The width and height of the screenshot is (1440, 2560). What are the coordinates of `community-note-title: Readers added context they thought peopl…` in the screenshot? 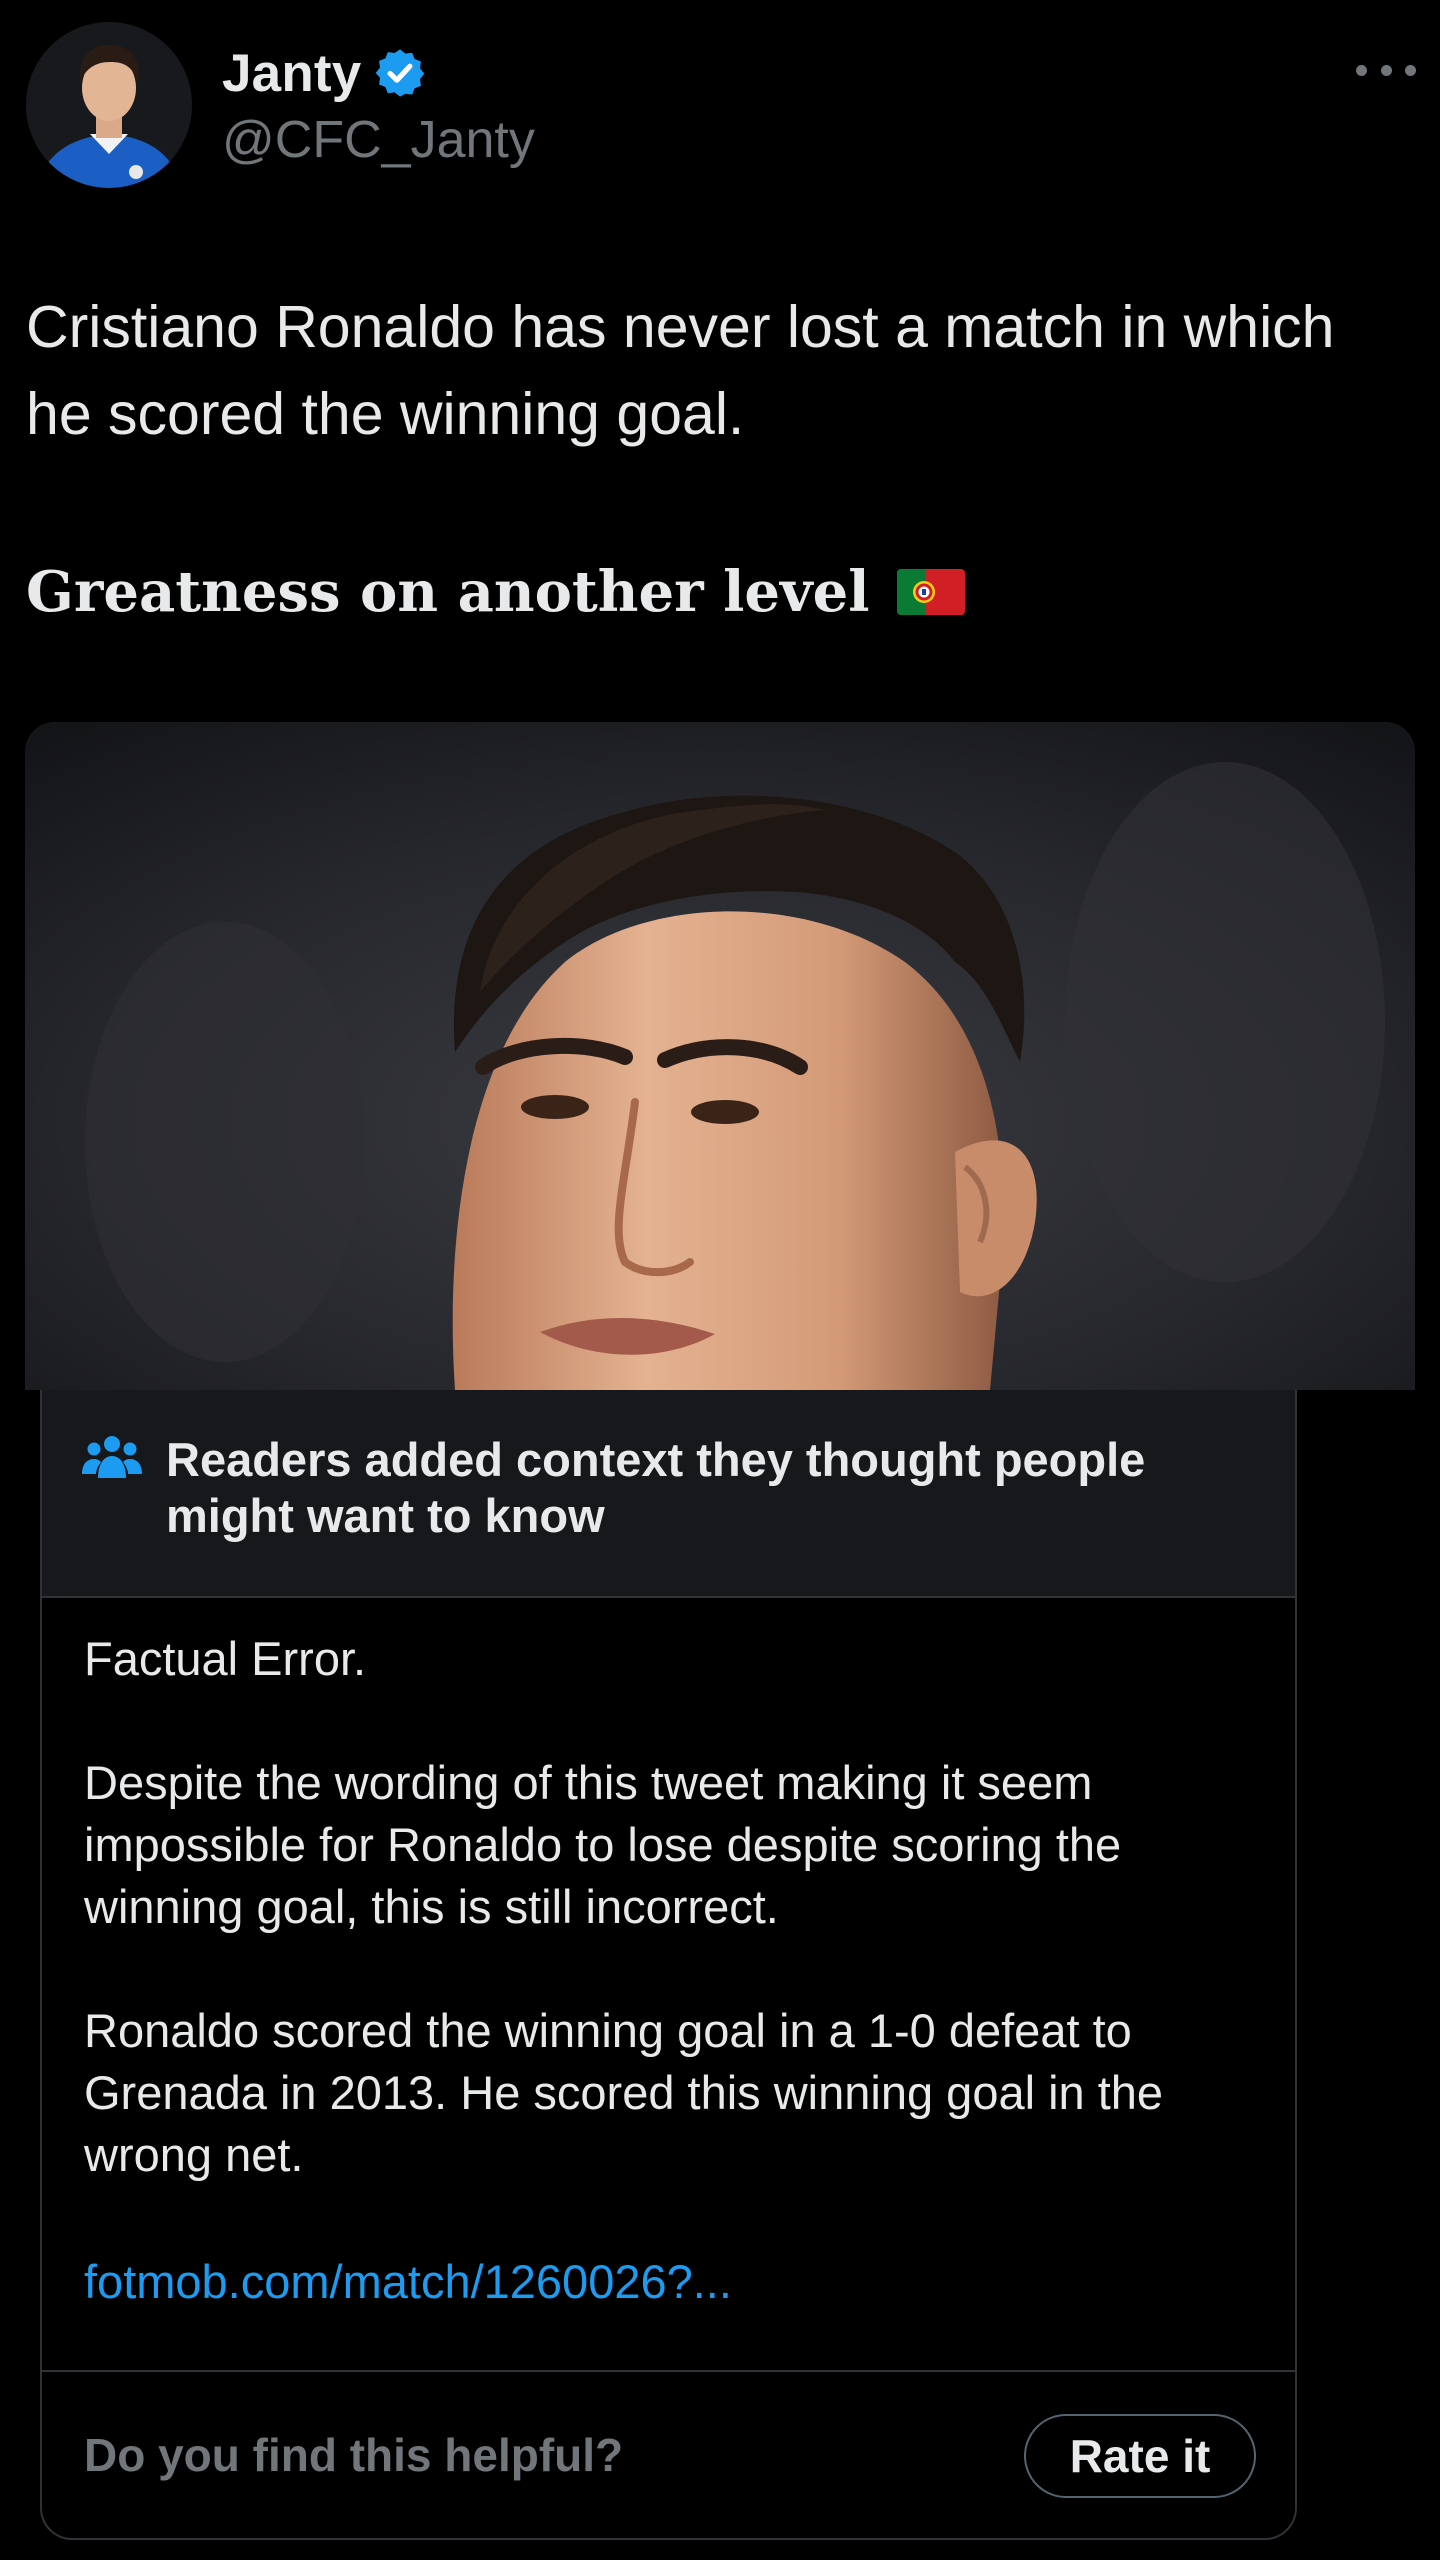 It's located at (656, 1487).